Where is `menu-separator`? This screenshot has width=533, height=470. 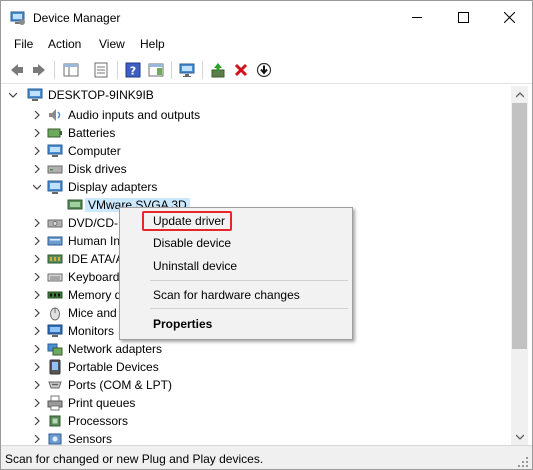
menu-separator is located at coordinates (249, 308).